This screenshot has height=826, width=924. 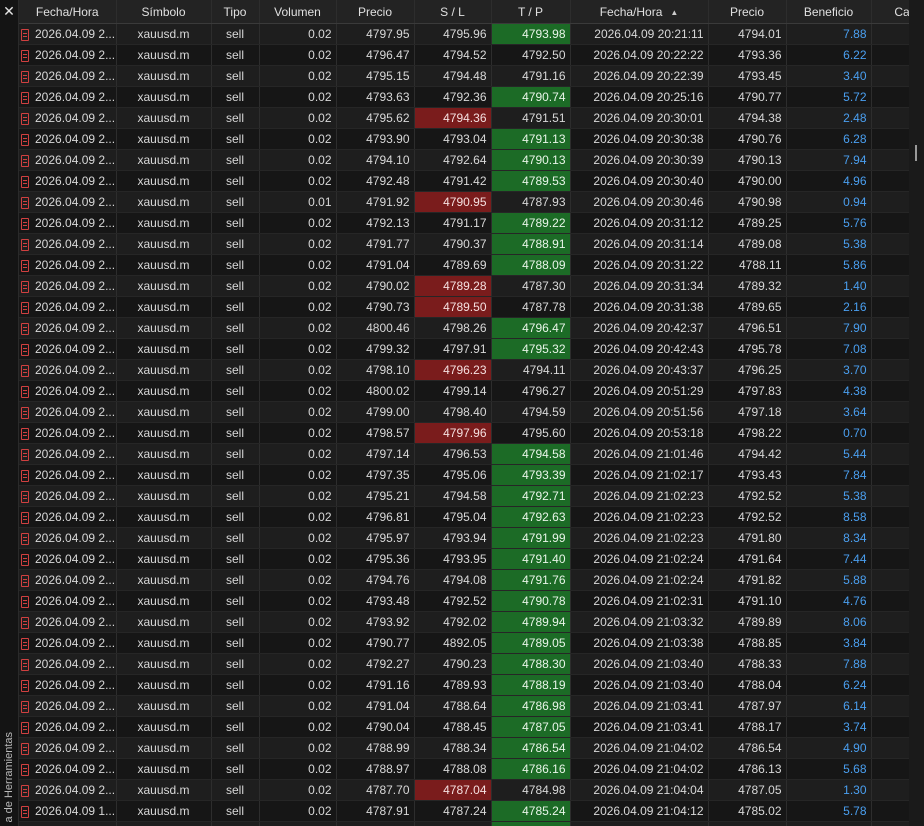 I want to click on cell-close-time: 2026.04.09 20:31:34, so click(x=639, y=286).